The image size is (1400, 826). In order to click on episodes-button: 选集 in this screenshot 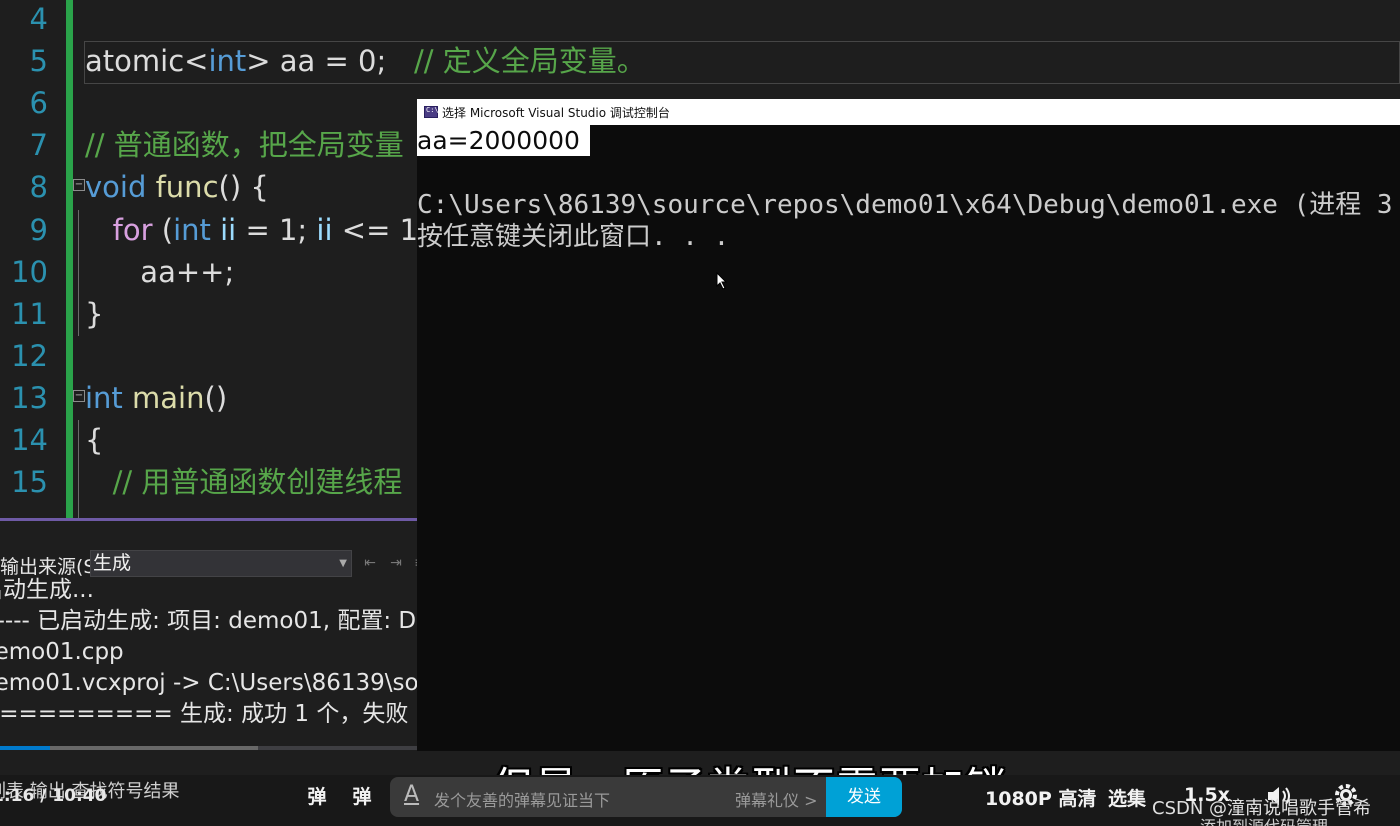, I will do `click(1127, 797)`.